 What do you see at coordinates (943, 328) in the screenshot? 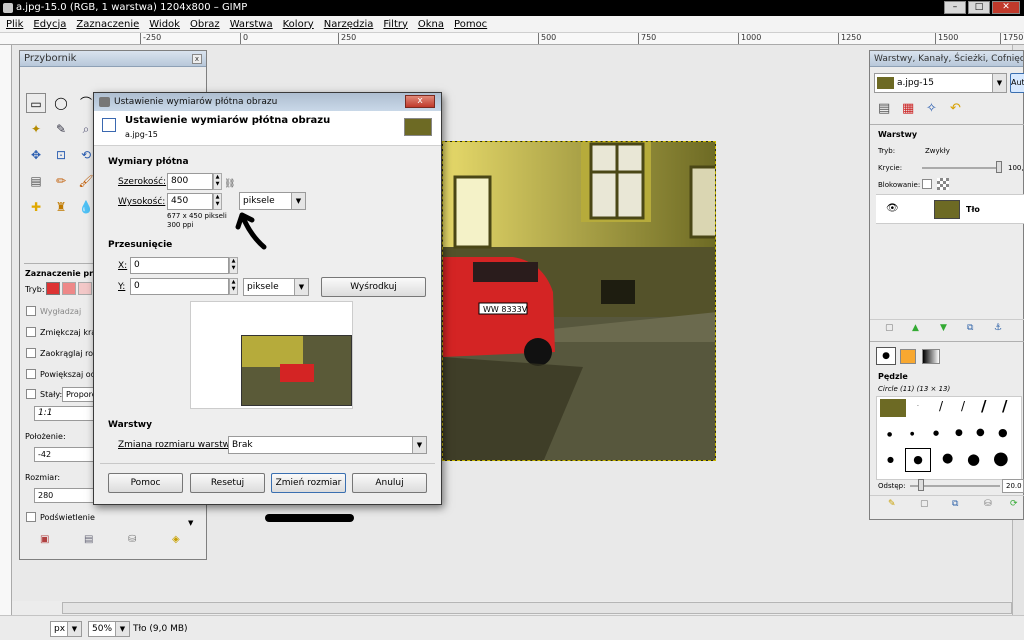
I see `lower-layer-icon: ▼` at bounding box center [943, 328].